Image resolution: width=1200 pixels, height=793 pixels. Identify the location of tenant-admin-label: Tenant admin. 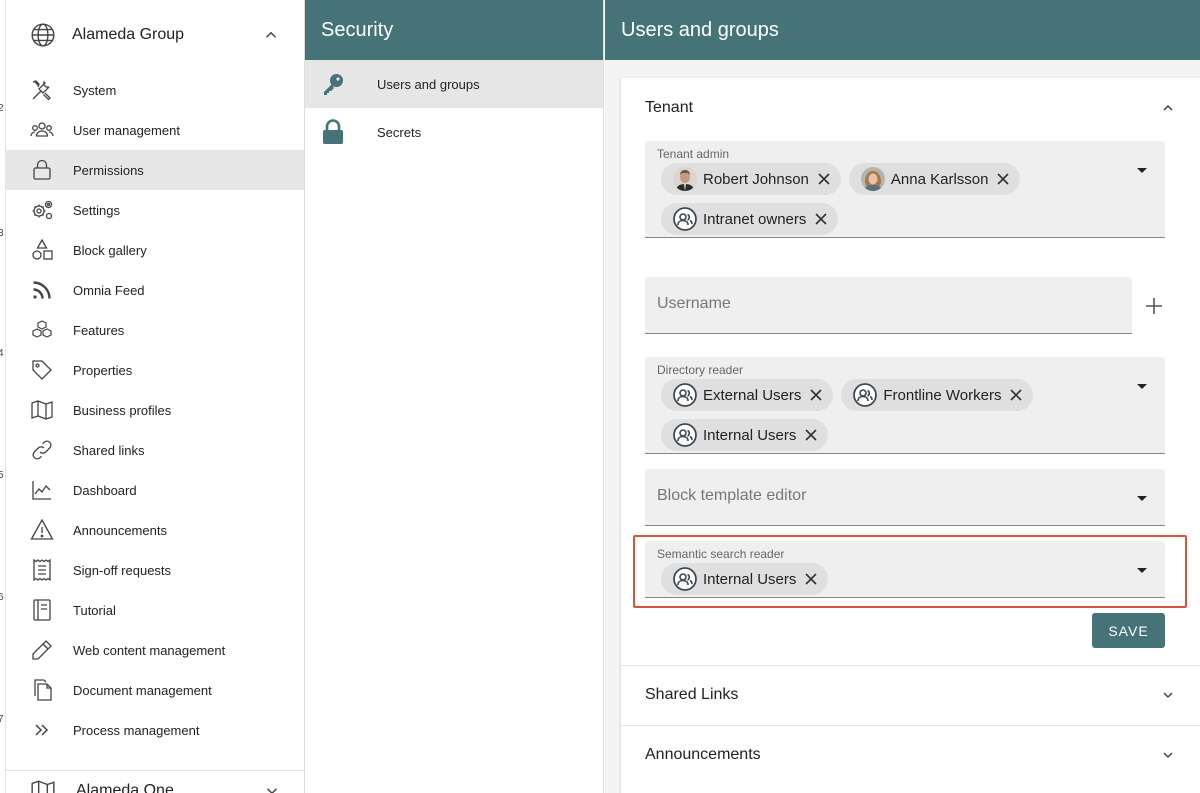
(693, 154).